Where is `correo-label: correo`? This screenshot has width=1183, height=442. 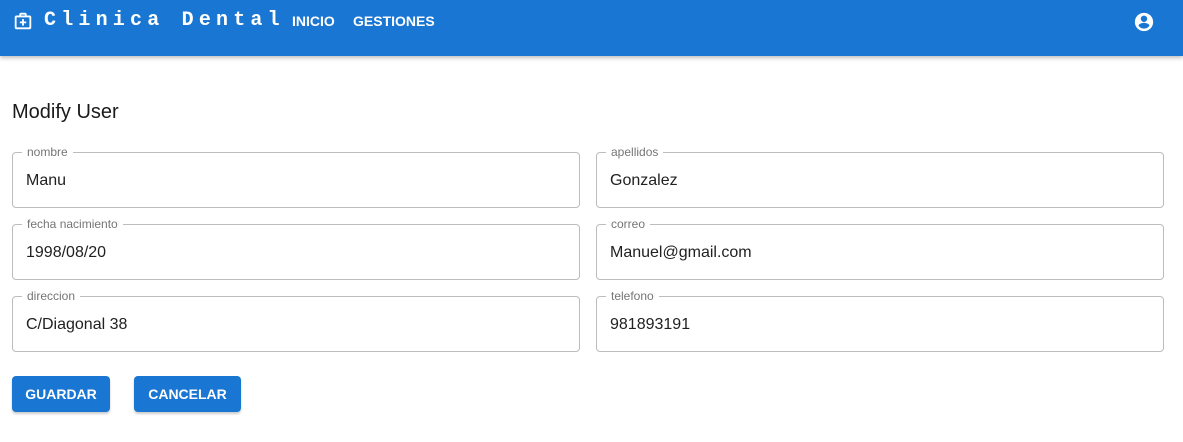 correo-label: correo is located at coordinates (628, 224).